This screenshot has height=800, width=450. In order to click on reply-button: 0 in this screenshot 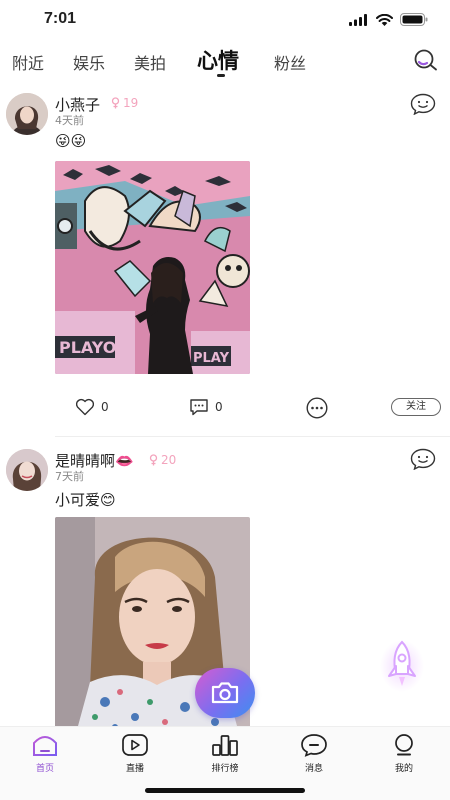, I will do `click(206, 407)`.